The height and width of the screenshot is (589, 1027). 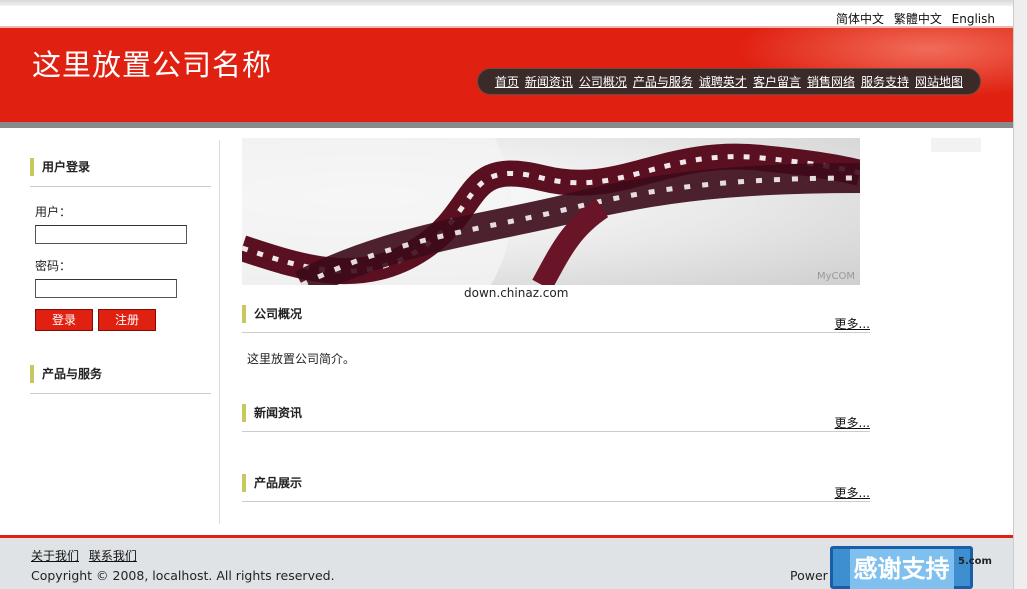 What do you see at coordinates (152, 65) in the screenshot?
I see `company-name: 这里放置公司名称` at bounding box center [152, 65].